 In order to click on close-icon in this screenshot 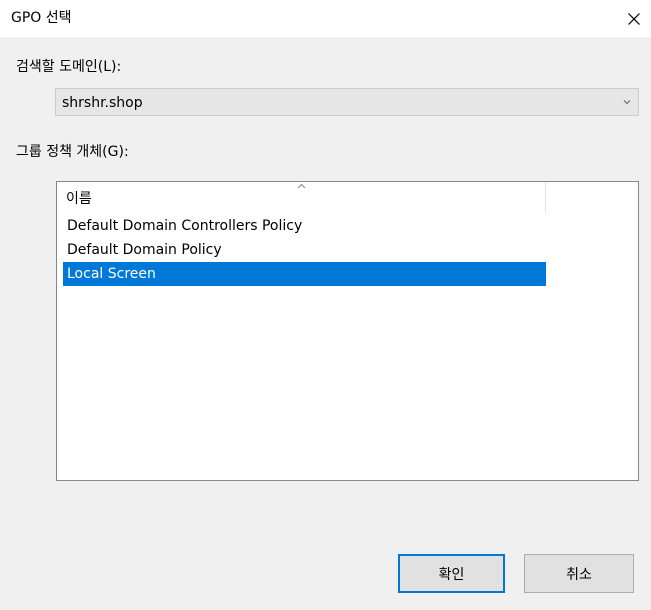, I will do `click(634, 18)`.